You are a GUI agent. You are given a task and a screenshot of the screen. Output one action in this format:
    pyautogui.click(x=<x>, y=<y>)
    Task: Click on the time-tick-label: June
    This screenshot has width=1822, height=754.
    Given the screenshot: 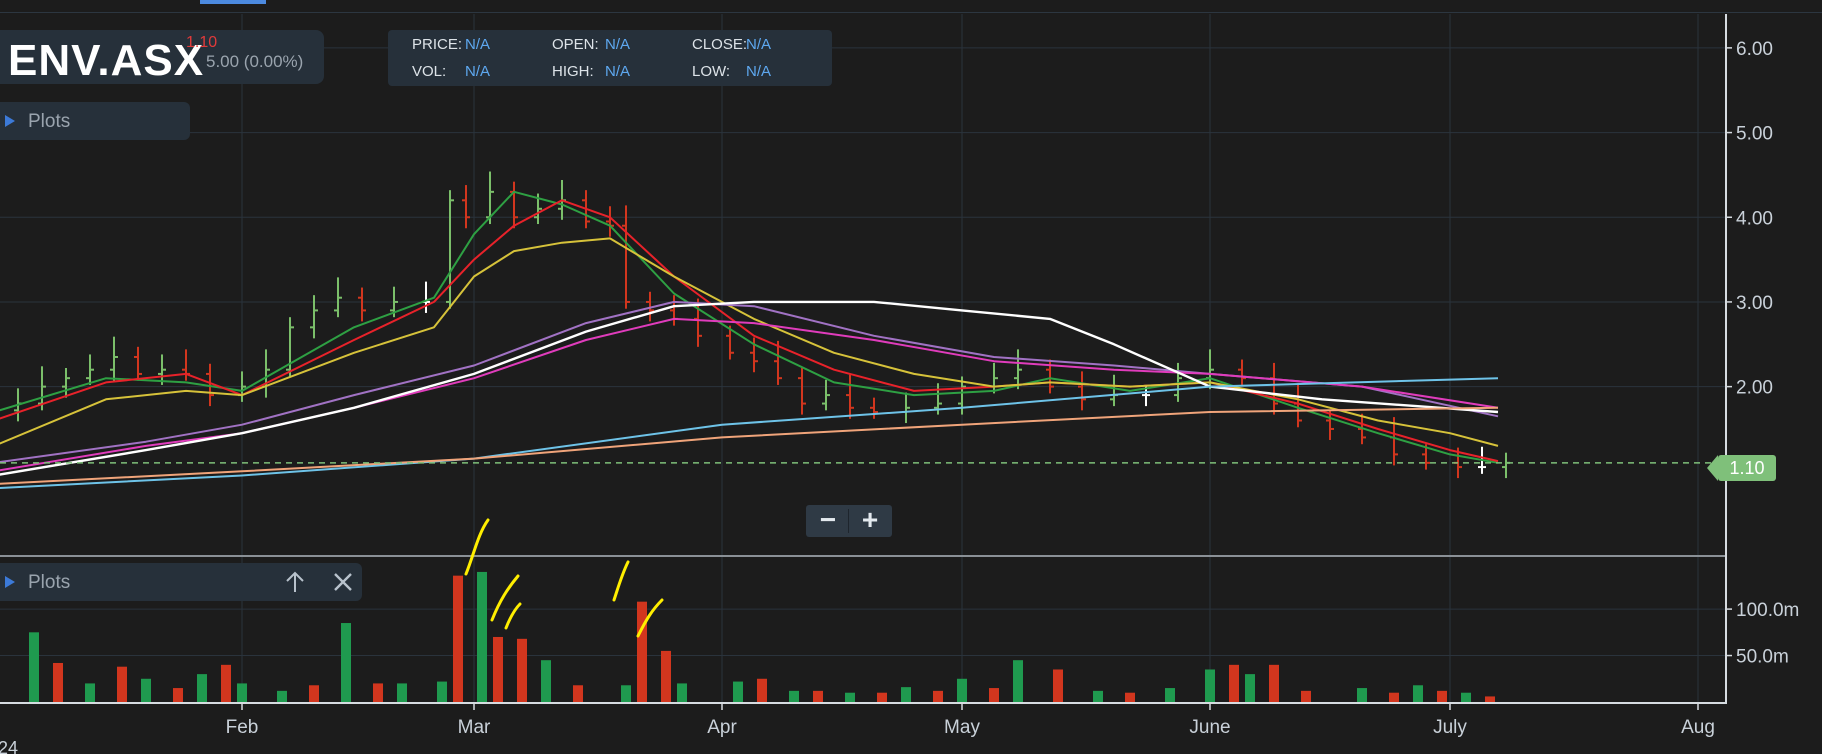 What is the action you would take?
    pyautogui.click(x=1209, y=727)
    